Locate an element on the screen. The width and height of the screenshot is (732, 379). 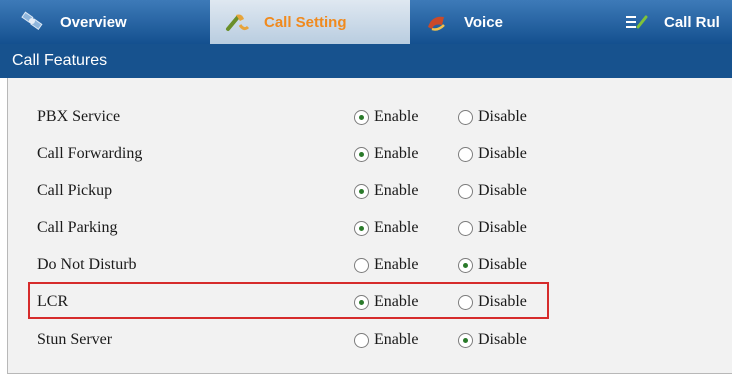
tab-bar: Overview Call Setting Voice Call Rul is located at coordinates (366, 22).